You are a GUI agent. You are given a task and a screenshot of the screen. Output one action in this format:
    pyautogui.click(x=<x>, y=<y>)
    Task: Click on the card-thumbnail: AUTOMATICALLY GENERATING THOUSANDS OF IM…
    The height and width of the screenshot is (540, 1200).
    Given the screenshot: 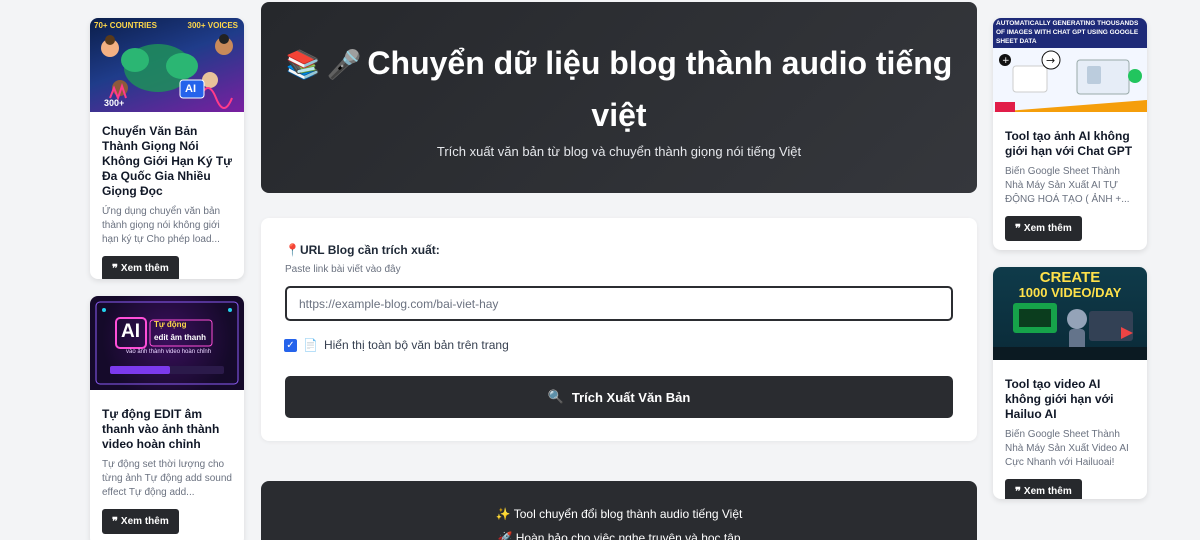 What is the action you would take?
    pyautogui.click(x=1070, y=65)
    